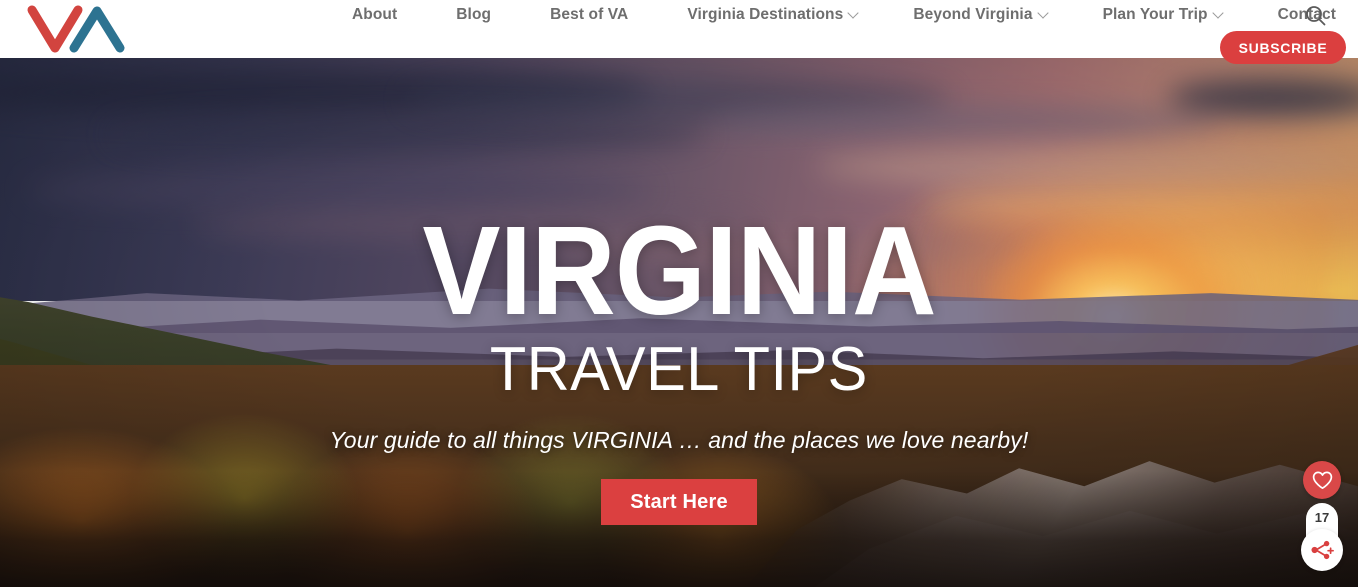 Image resolution: width=1358 pixels, height=587 pixels. What do you see at coordinates (765, 14) in the screenshot?
I see `nav-label: Virginia Destinations` at bounding box center [765, 14].